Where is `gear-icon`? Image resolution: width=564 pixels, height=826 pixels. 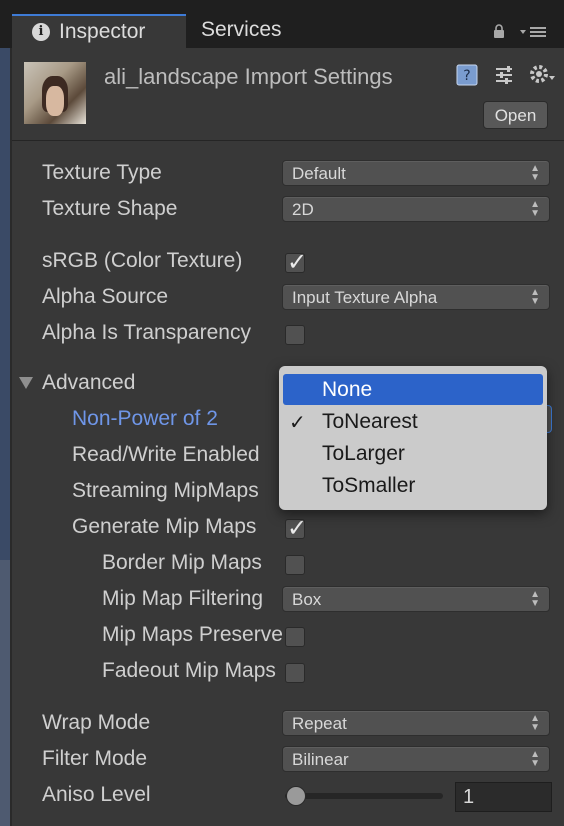 gear-icon is located at coordinates (542, 74).